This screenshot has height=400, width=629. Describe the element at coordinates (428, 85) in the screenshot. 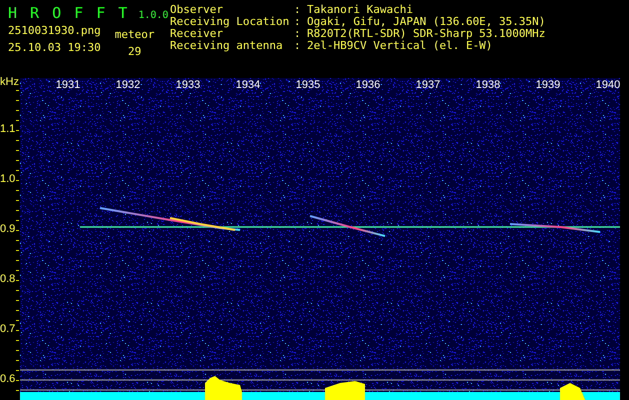

I see `x-tick-label: 1937` at that location.